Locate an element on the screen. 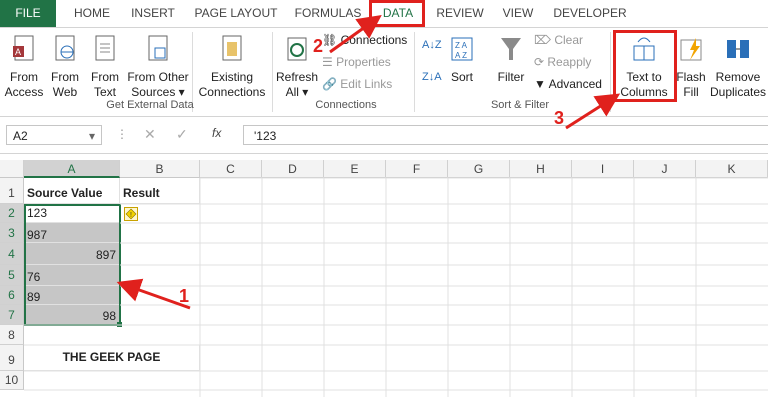 This screenshot has width=768, height=397. annotation-number-1: 1 is located at coordinates (184, 296).